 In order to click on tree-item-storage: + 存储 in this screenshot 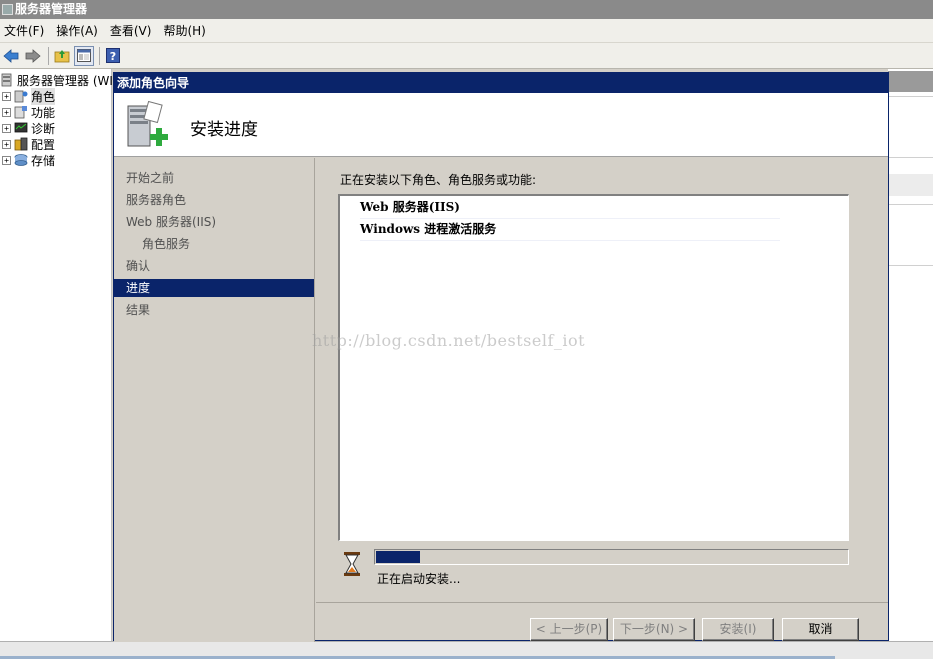, I will do `click(27, 160)`.